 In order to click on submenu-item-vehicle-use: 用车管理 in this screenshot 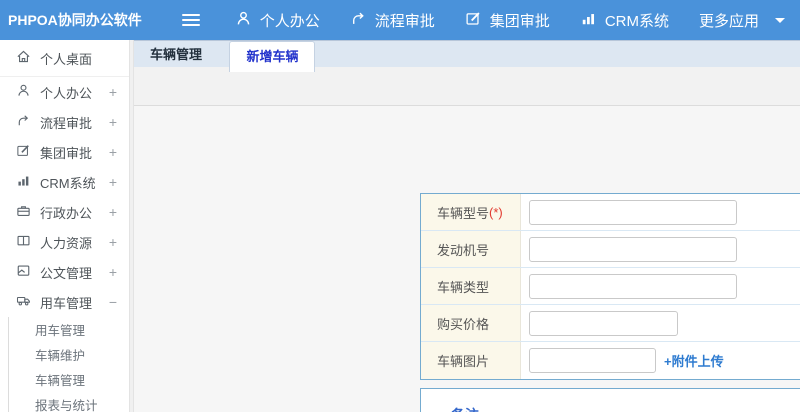, I will do `click(69, 331)`.